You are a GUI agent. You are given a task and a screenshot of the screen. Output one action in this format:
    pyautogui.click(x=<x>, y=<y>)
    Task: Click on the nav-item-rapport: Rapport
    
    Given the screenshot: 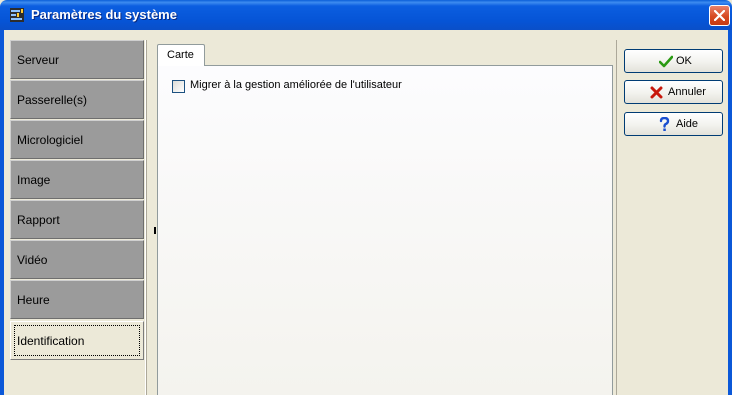 What is the action you would take?
    pyautogui.click(x=77, y=219)
    